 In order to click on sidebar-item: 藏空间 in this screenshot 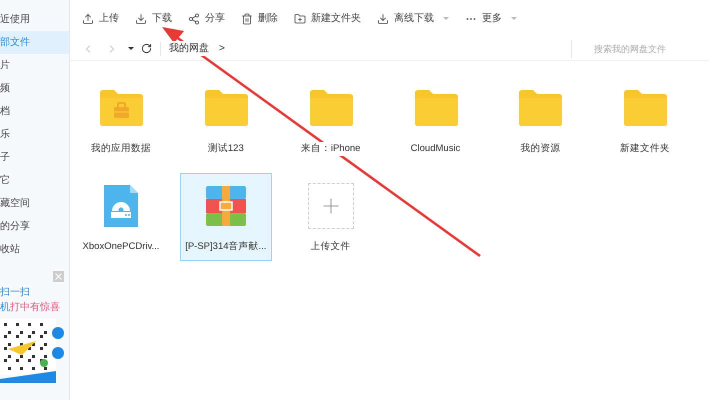, I will do `click(34, 203)`.